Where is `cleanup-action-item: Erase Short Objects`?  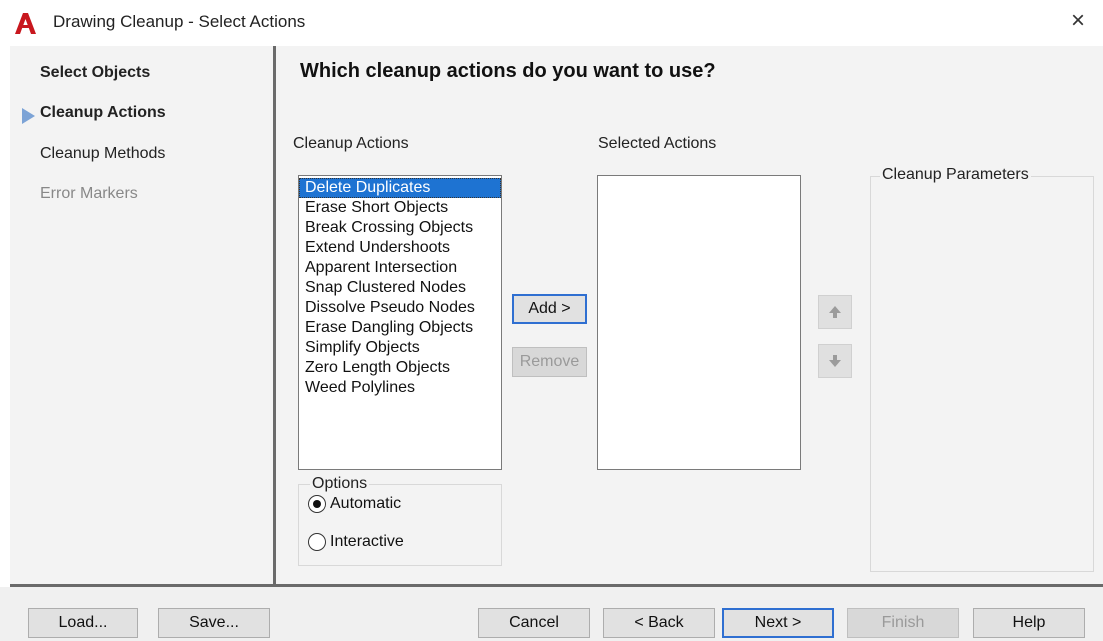
cleanup-action-item: Erase Short Objects is located at coordinates (400, 208).